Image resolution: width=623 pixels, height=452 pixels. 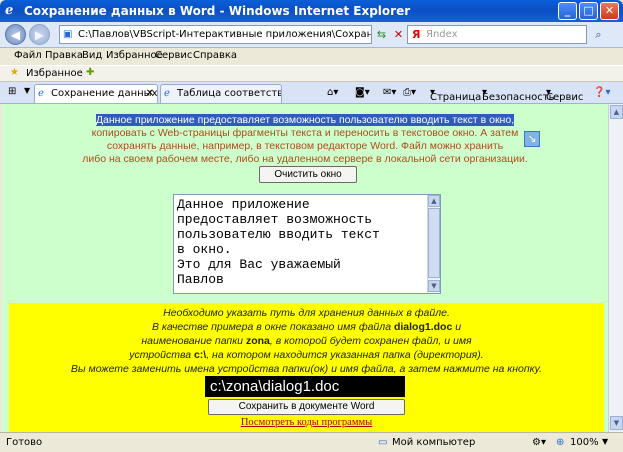 I want to click on page-scrollbar: ▲ ▼, so click(x=615, y=268).